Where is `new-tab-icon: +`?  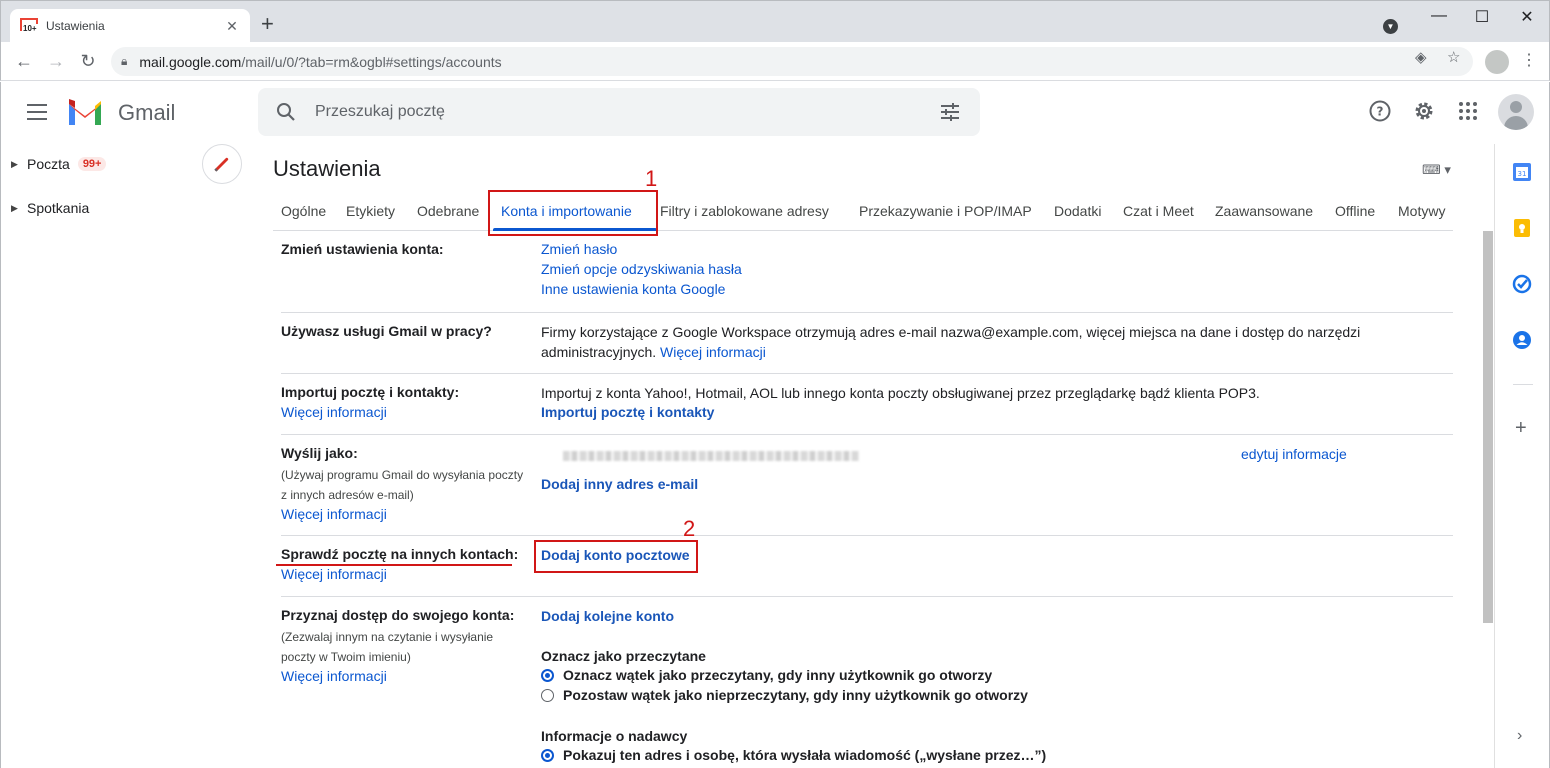 new-tab-icon: + is located at coordinates (267, 24).